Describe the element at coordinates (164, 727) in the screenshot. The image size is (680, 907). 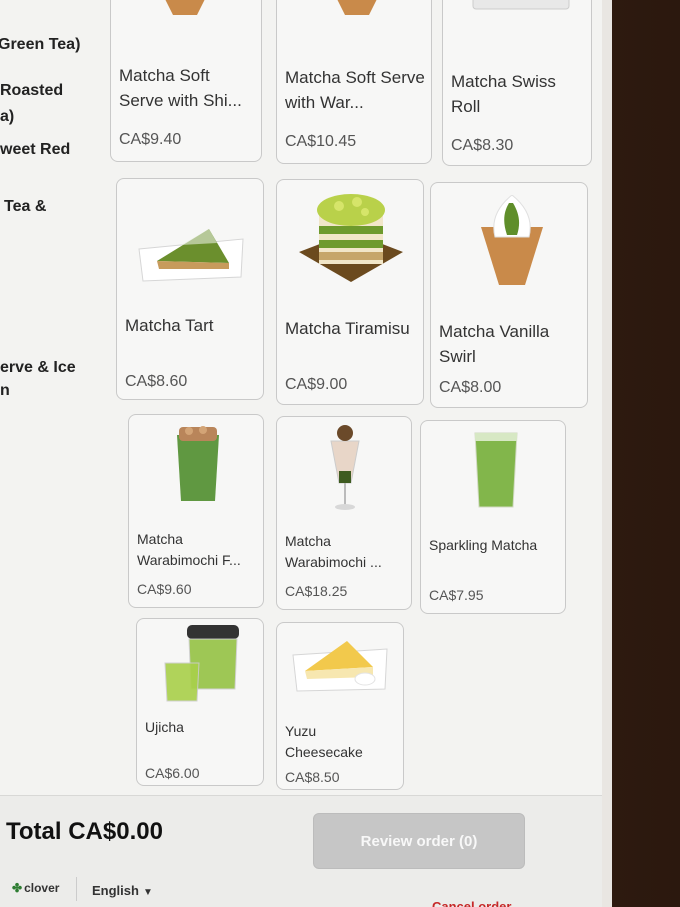
I see `item-name: Ujicha` at that location.